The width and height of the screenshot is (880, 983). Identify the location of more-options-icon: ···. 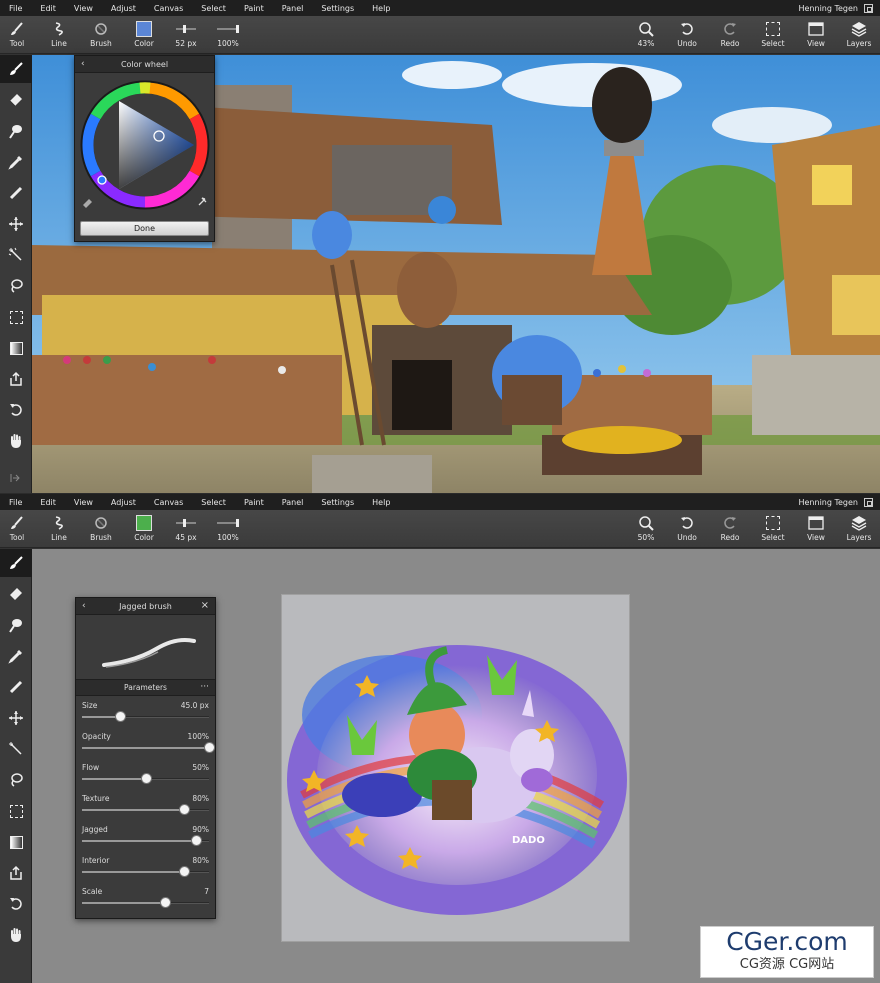
(204, 687).